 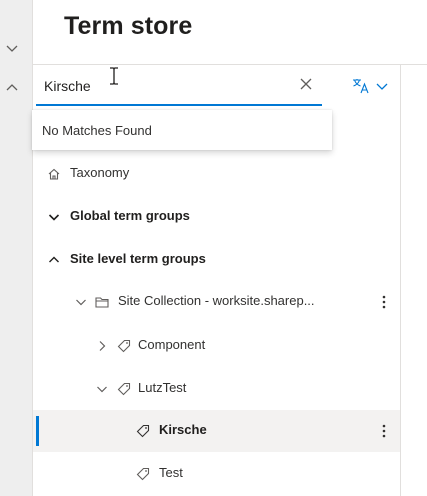 I want to click on panel-divider, so click(x=400, y=280).